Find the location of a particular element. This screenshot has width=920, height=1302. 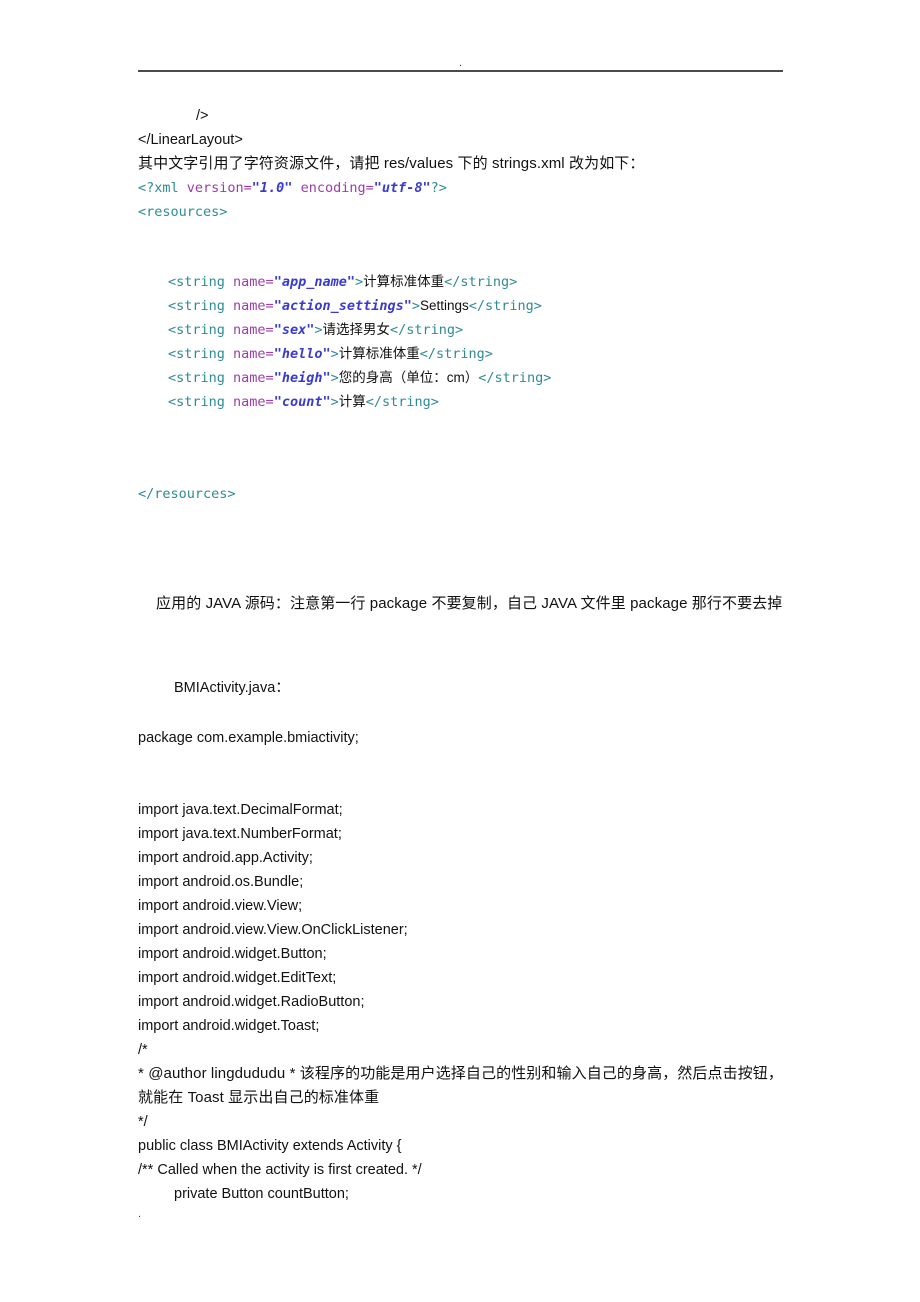

resources-open-tag: <resources> is located at coordinates (463, 212).